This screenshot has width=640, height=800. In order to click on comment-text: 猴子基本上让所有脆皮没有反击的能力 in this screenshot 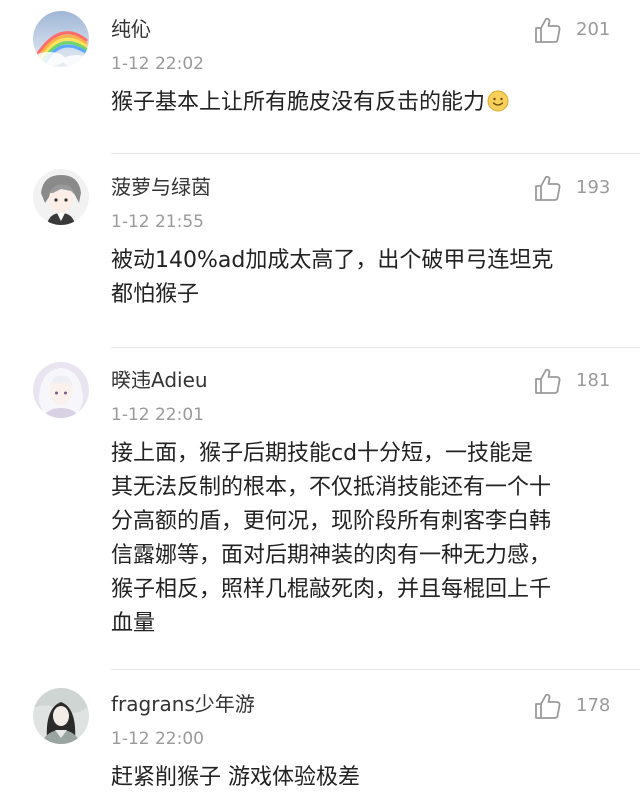, I will do `click(298, 102)`.